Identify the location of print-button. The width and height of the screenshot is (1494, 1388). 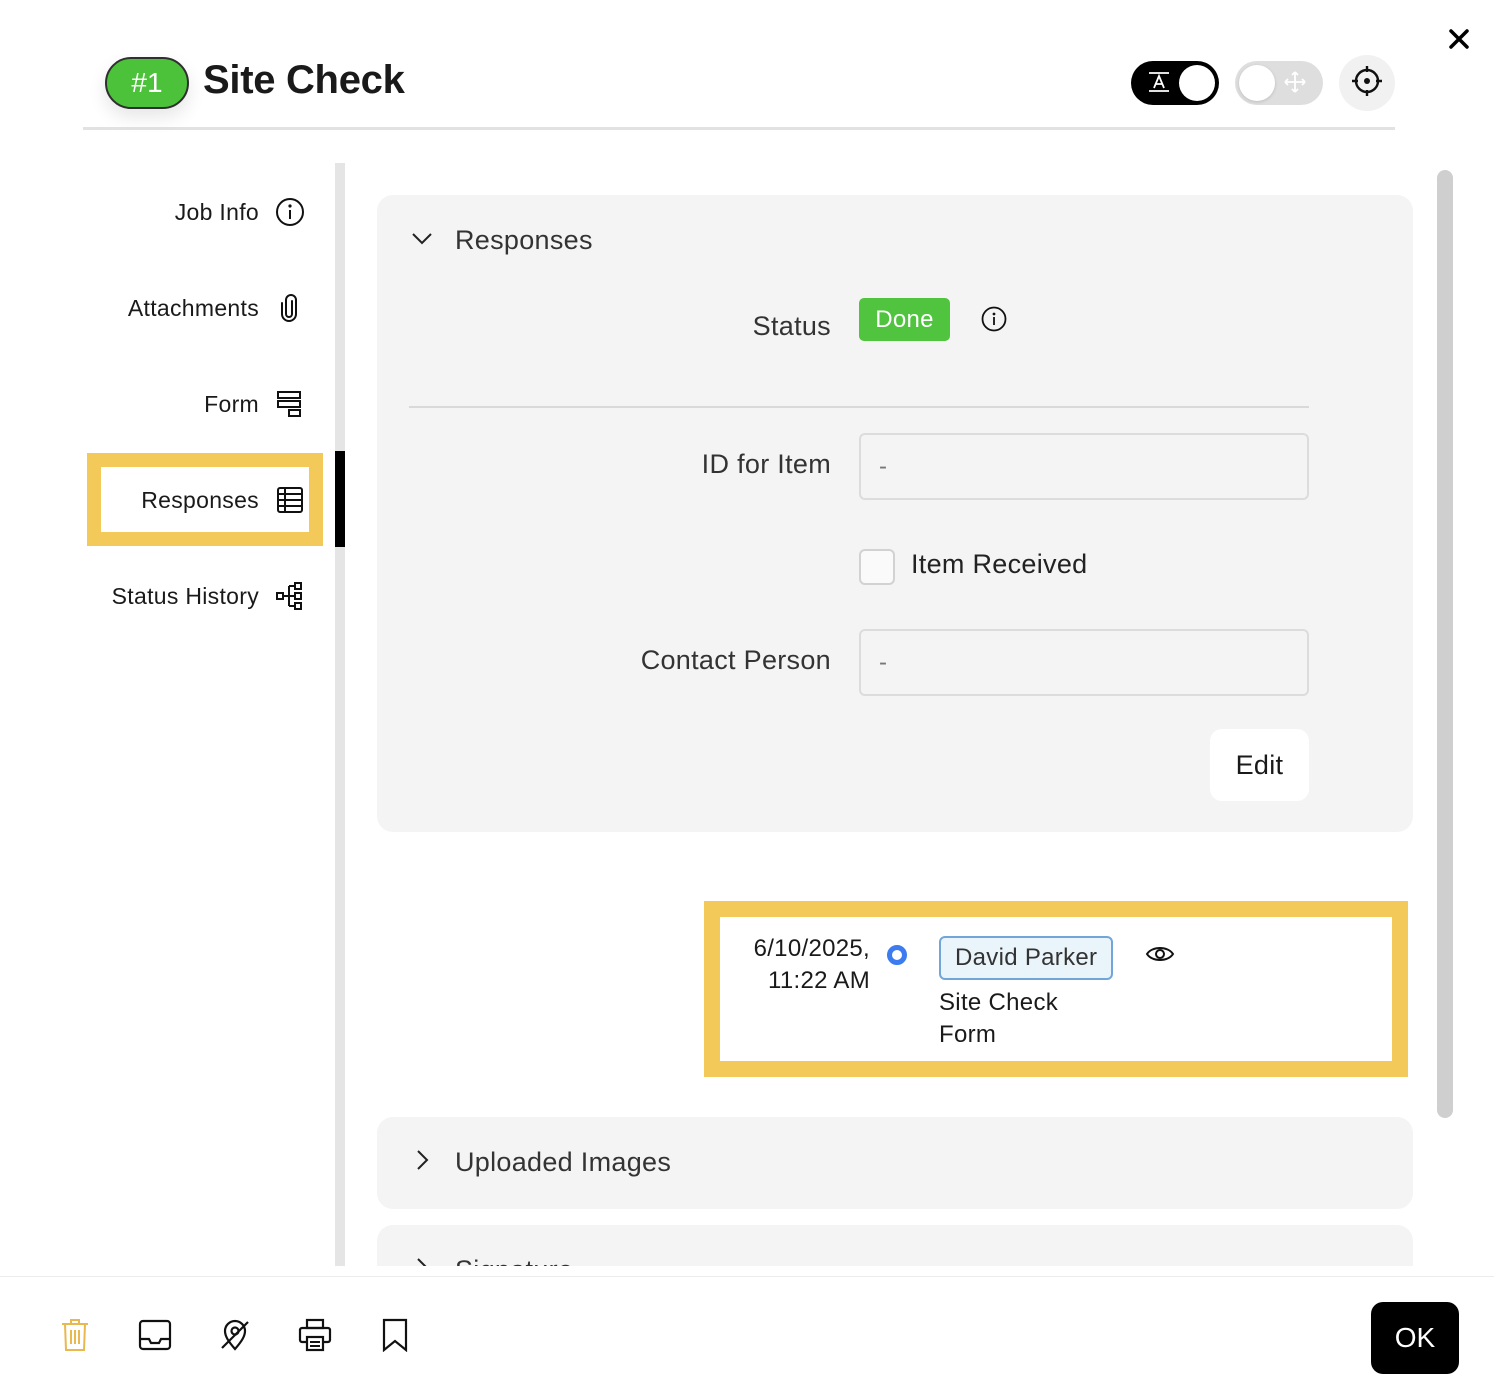
(315, 1337).